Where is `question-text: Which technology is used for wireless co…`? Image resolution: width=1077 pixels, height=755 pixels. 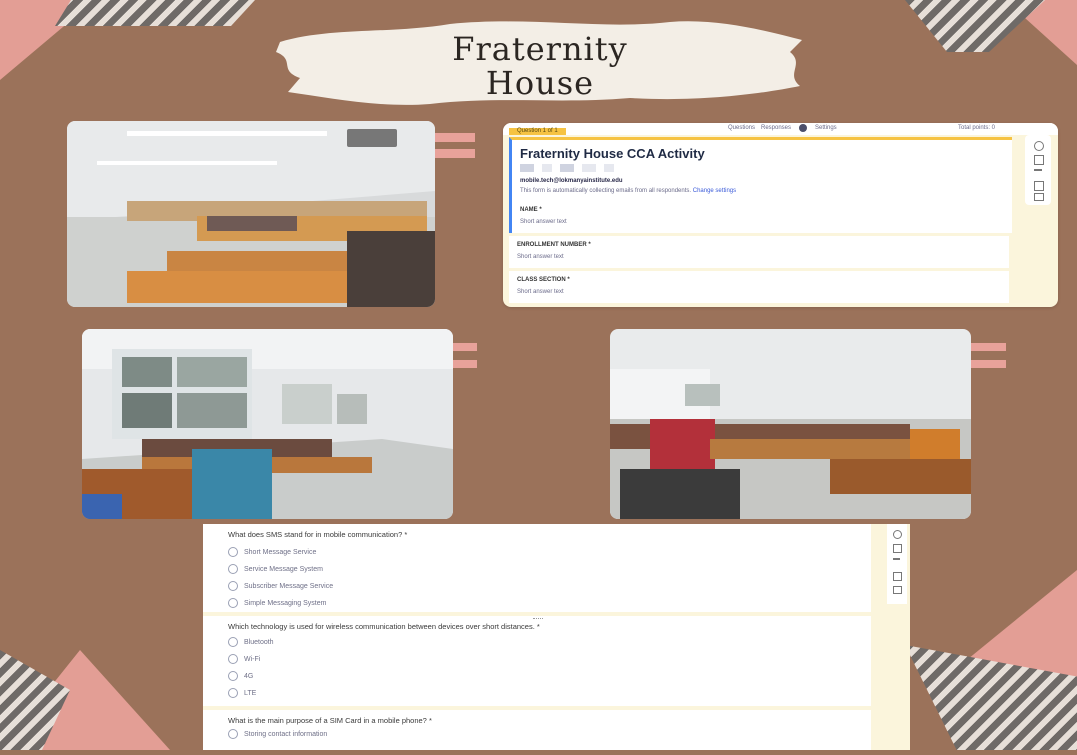
question-text: Which technology is used for wireless co… is located at coordinates (384, 626).